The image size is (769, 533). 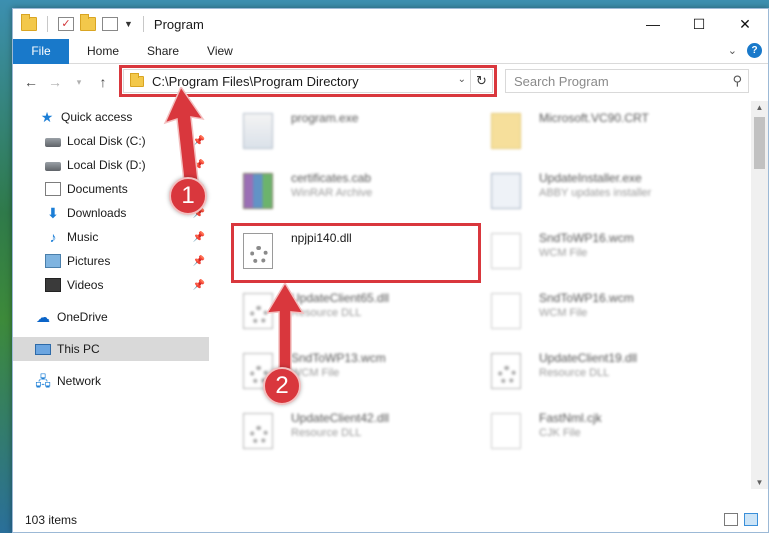 What do you see at coordinates (759, 143) in the screenshot?
I see `scroll-thumb` at bounding box center [759, 143].